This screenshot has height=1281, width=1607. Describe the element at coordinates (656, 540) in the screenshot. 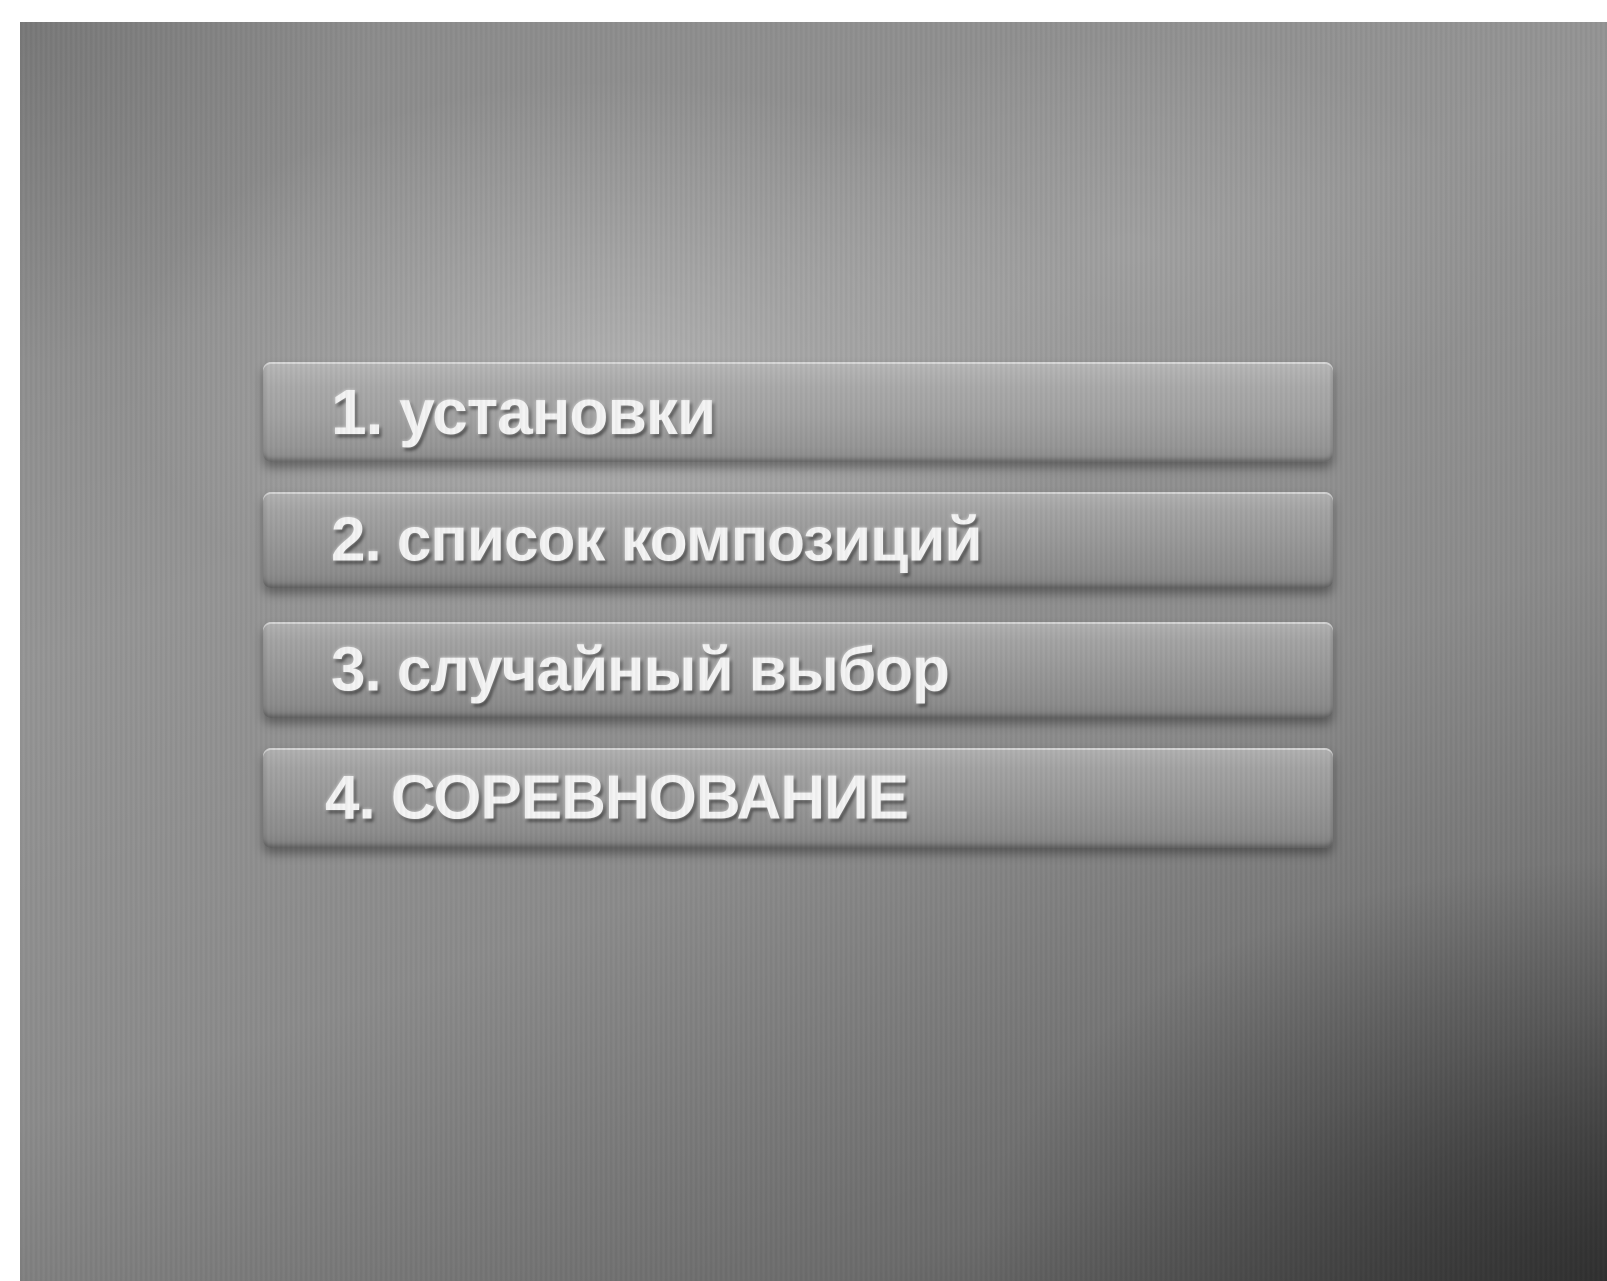

I see `menu-item-label: 2. список композиций` at that location.